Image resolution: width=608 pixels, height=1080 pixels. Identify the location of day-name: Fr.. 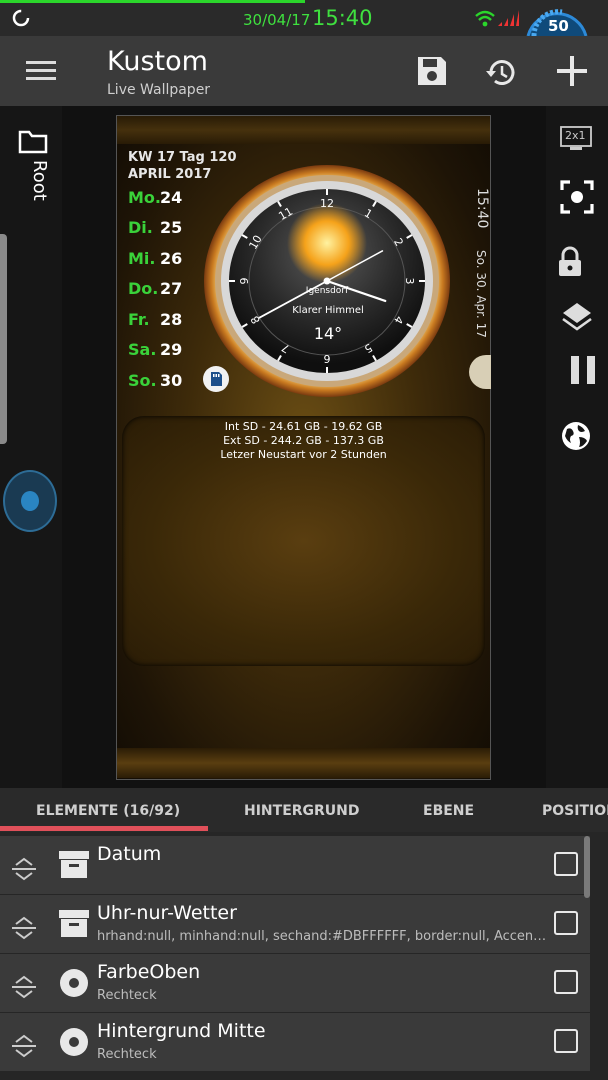
(139, 319).